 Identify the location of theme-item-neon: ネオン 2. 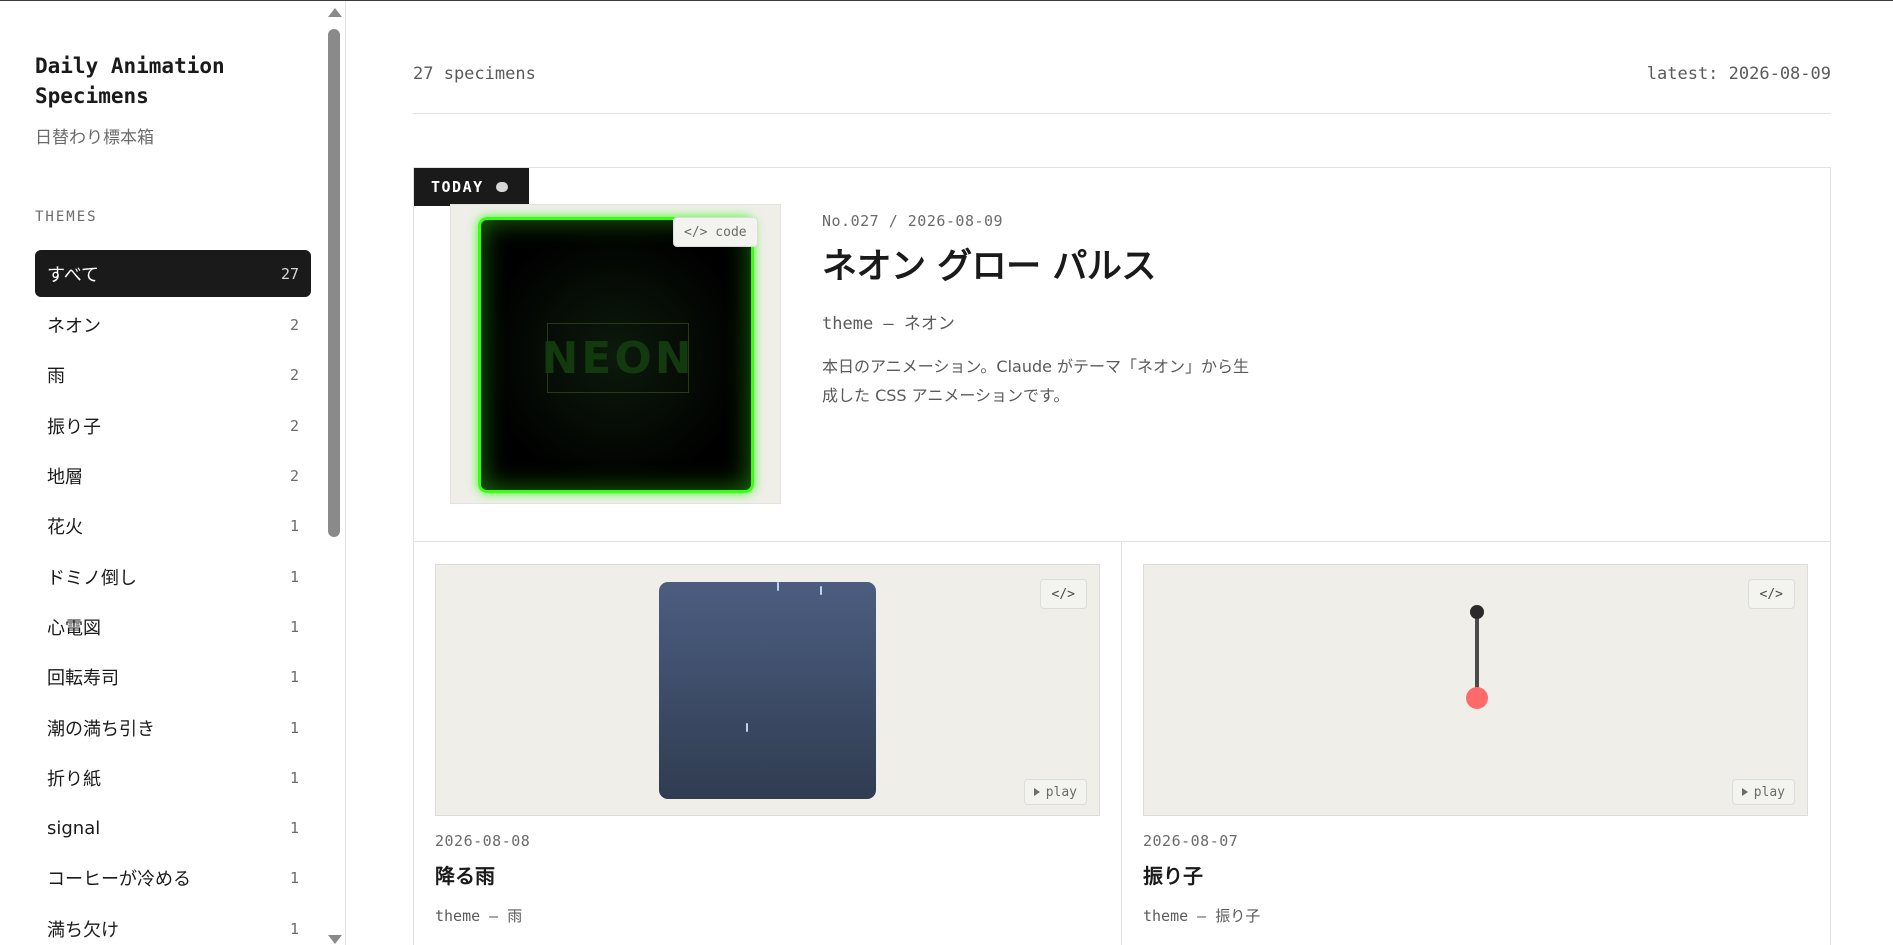
(173, 325).